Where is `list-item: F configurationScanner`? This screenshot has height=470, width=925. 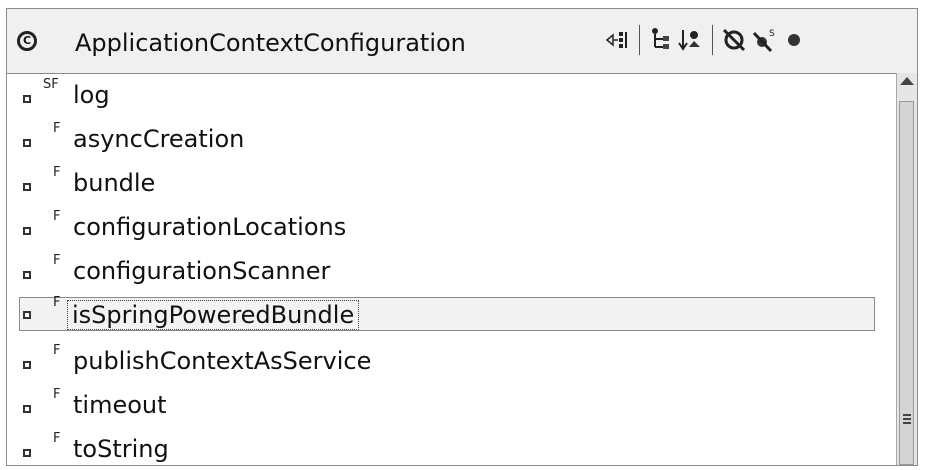
list-item: F configurationScanner is located at coordinates (452, 269).